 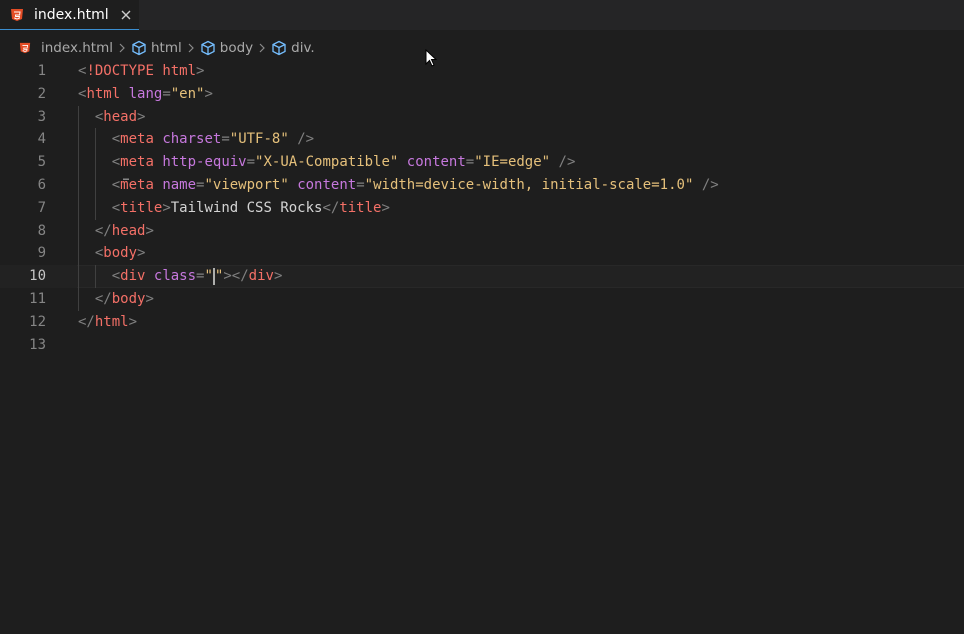 I want to click on code-token: "X-UA-Compatible", so click(x=327, y=162).